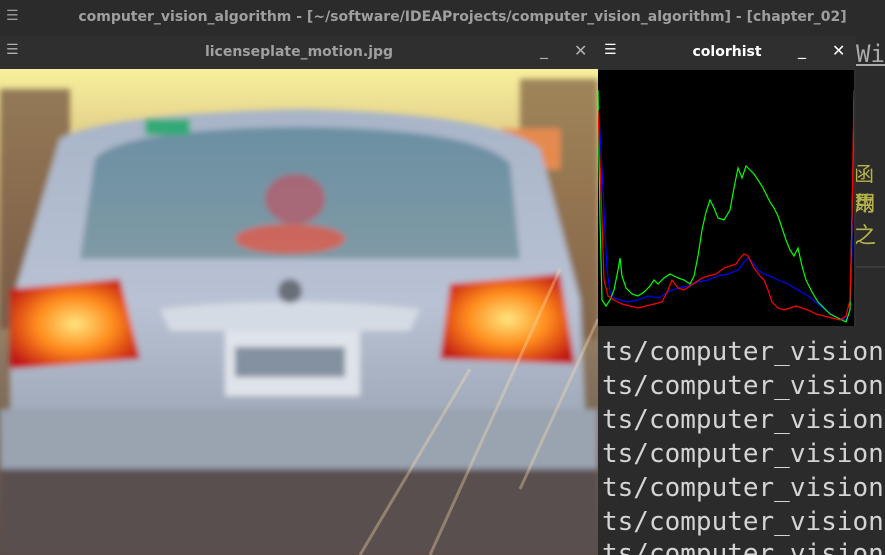 The image size is (885, 555). I want to click on histogram-canvas, so click(726, 198).